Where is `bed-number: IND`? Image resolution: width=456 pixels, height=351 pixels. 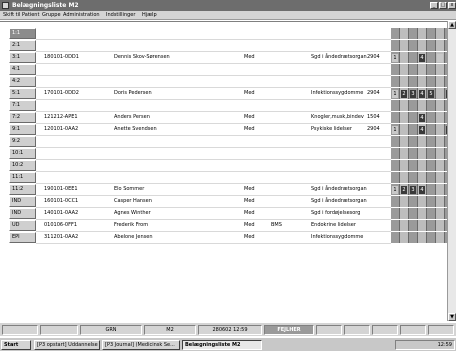
bed-number: IND is located at coordinates (22, 213).